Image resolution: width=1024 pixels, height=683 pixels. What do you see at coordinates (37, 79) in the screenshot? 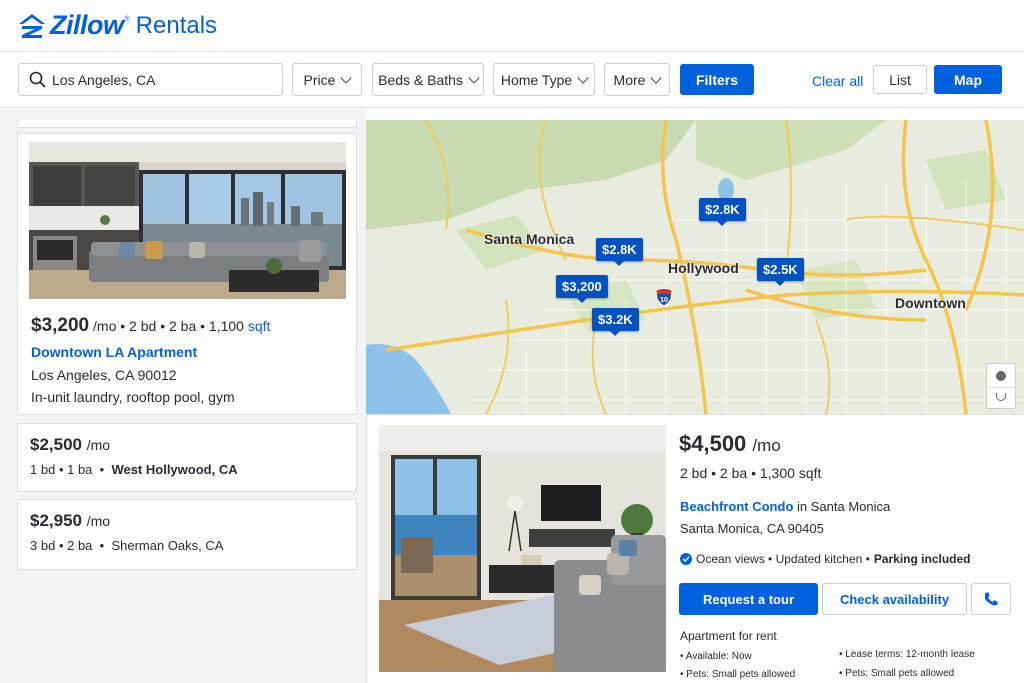
I see `search-icon` at bounding box center [37, 79].